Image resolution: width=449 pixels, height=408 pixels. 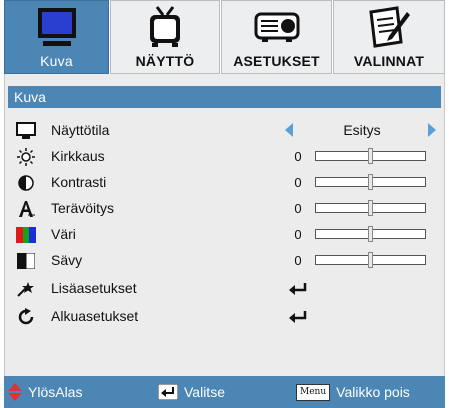 What do you see at coordinates (389, 61) in the screenshot?
I see `tab-label: VALINNAT` at bounding box center [389, 61].